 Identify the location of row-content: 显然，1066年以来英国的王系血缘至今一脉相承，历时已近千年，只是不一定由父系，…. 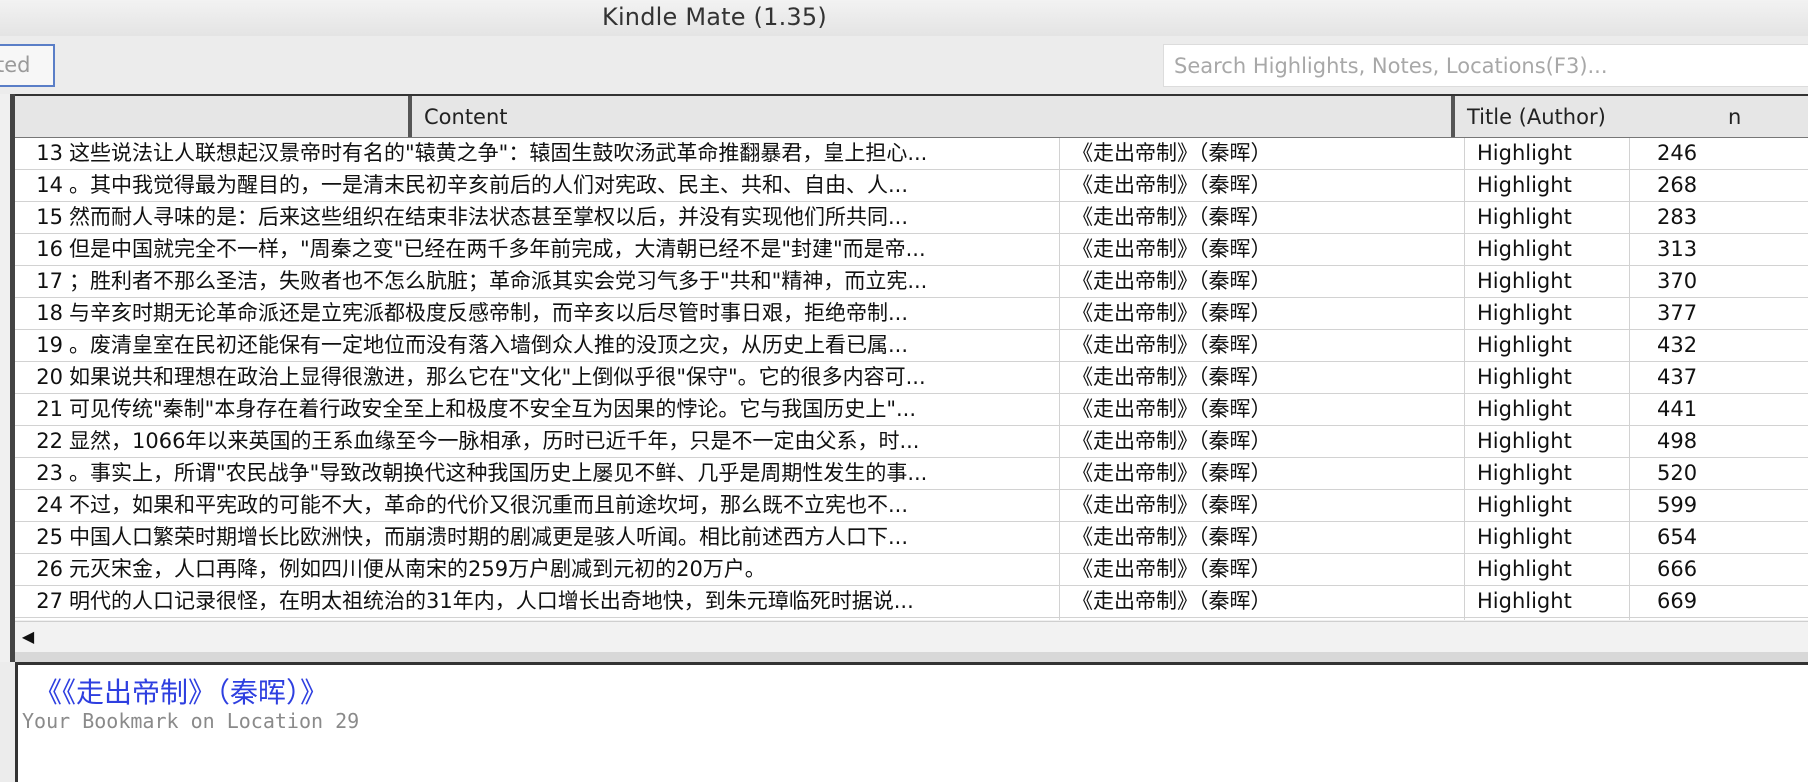
(494, 441).